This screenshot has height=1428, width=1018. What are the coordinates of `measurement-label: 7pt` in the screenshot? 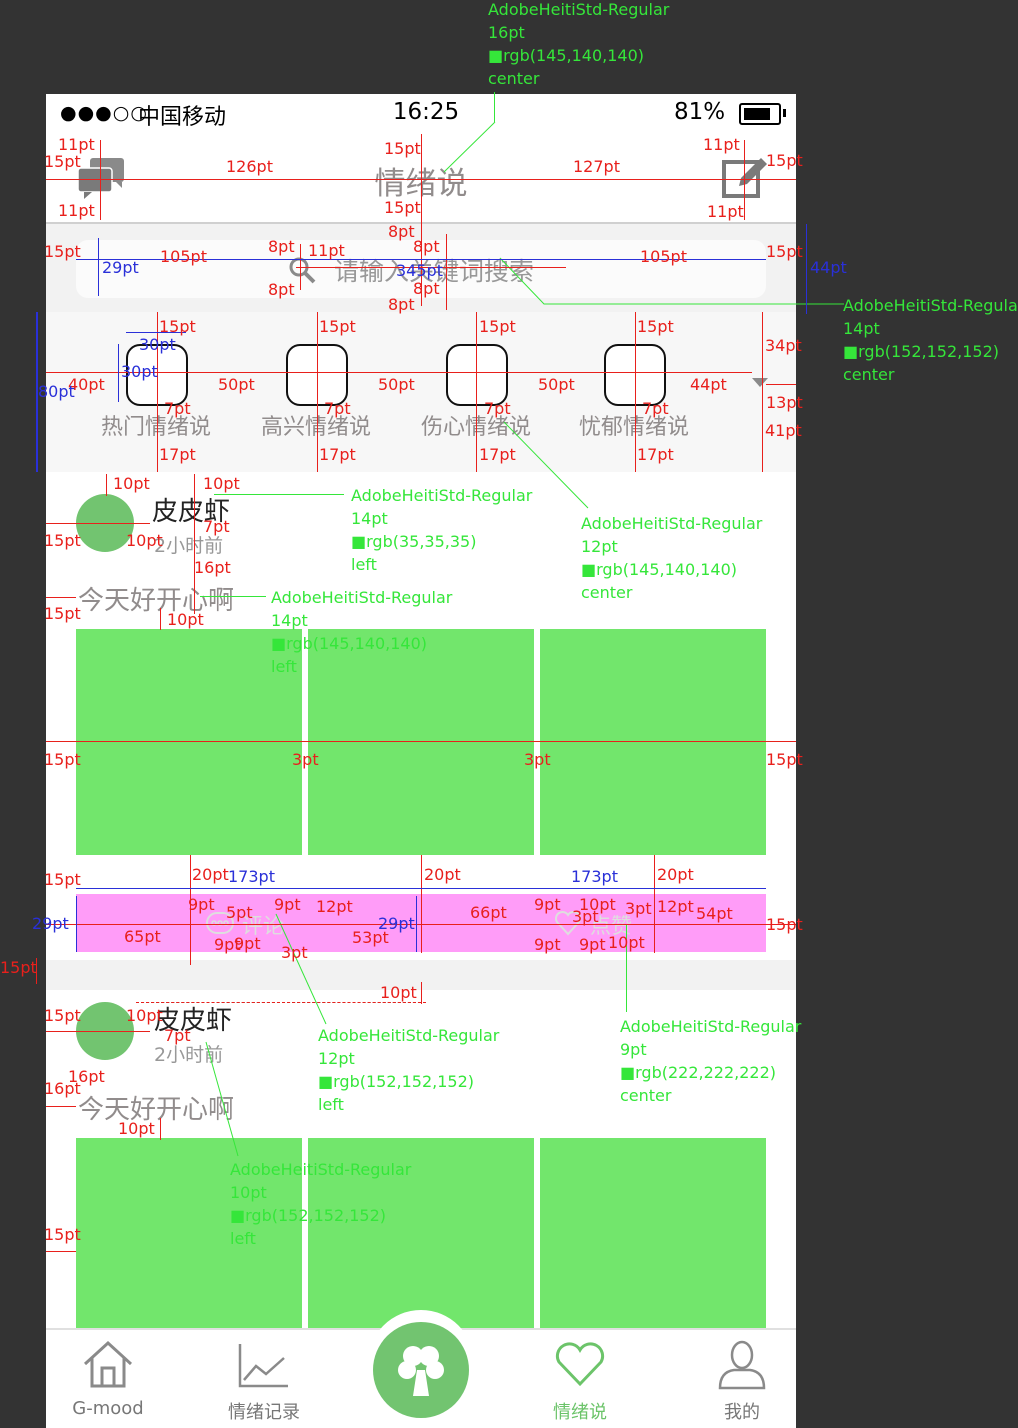 It's located at (177, 1035).